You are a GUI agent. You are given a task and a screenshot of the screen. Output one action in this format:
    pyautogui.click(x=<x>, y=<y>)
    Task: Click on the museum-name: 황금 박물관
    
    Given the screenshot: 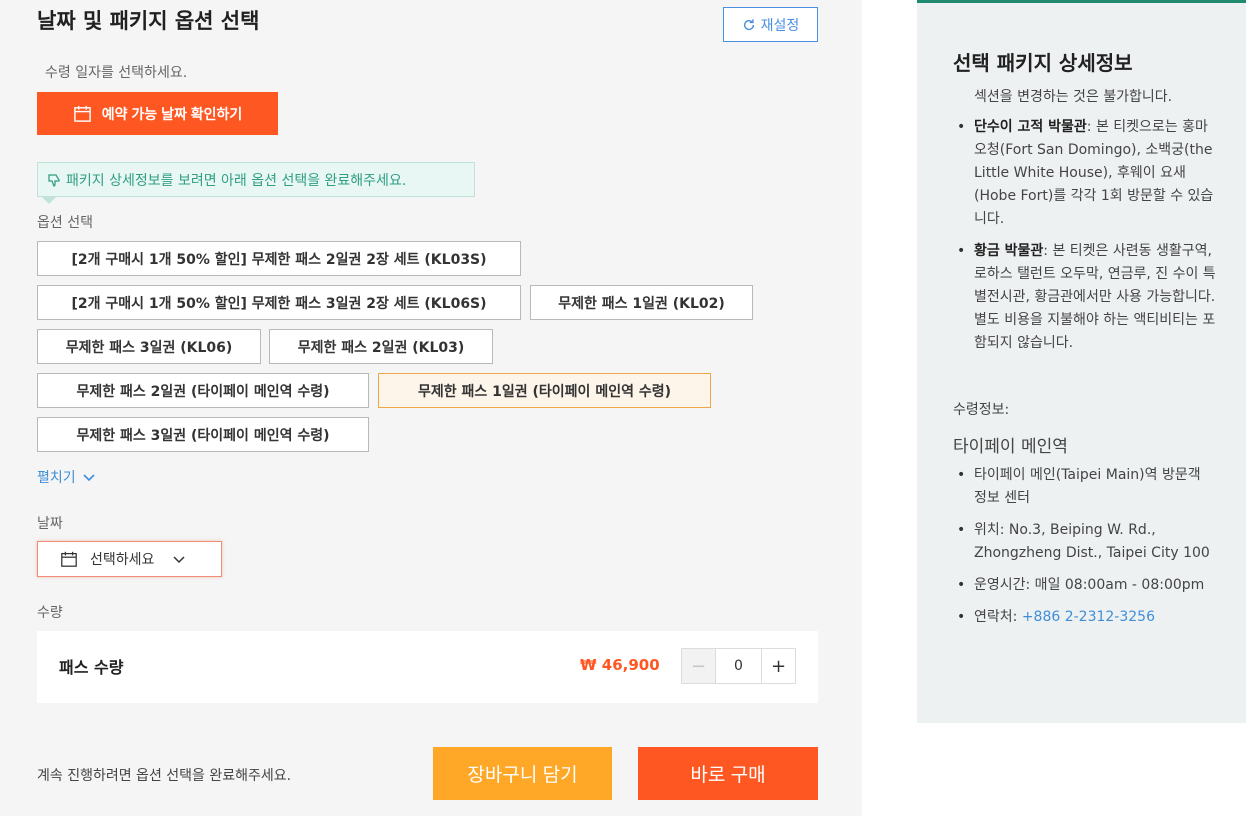 What is the action you would take?
    pyautogui.click(x=1009, y=251)
    